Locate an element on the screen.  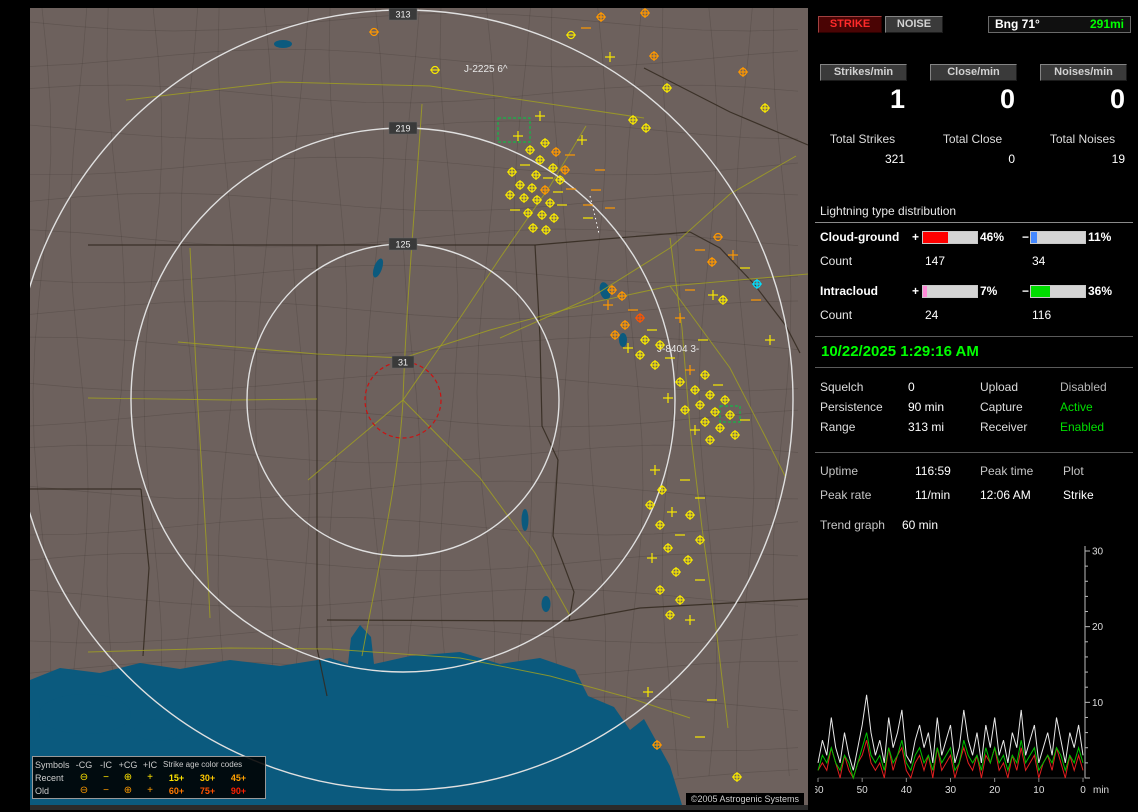
ic-minus-percent: 36% is located at coordinates (1100, 291).